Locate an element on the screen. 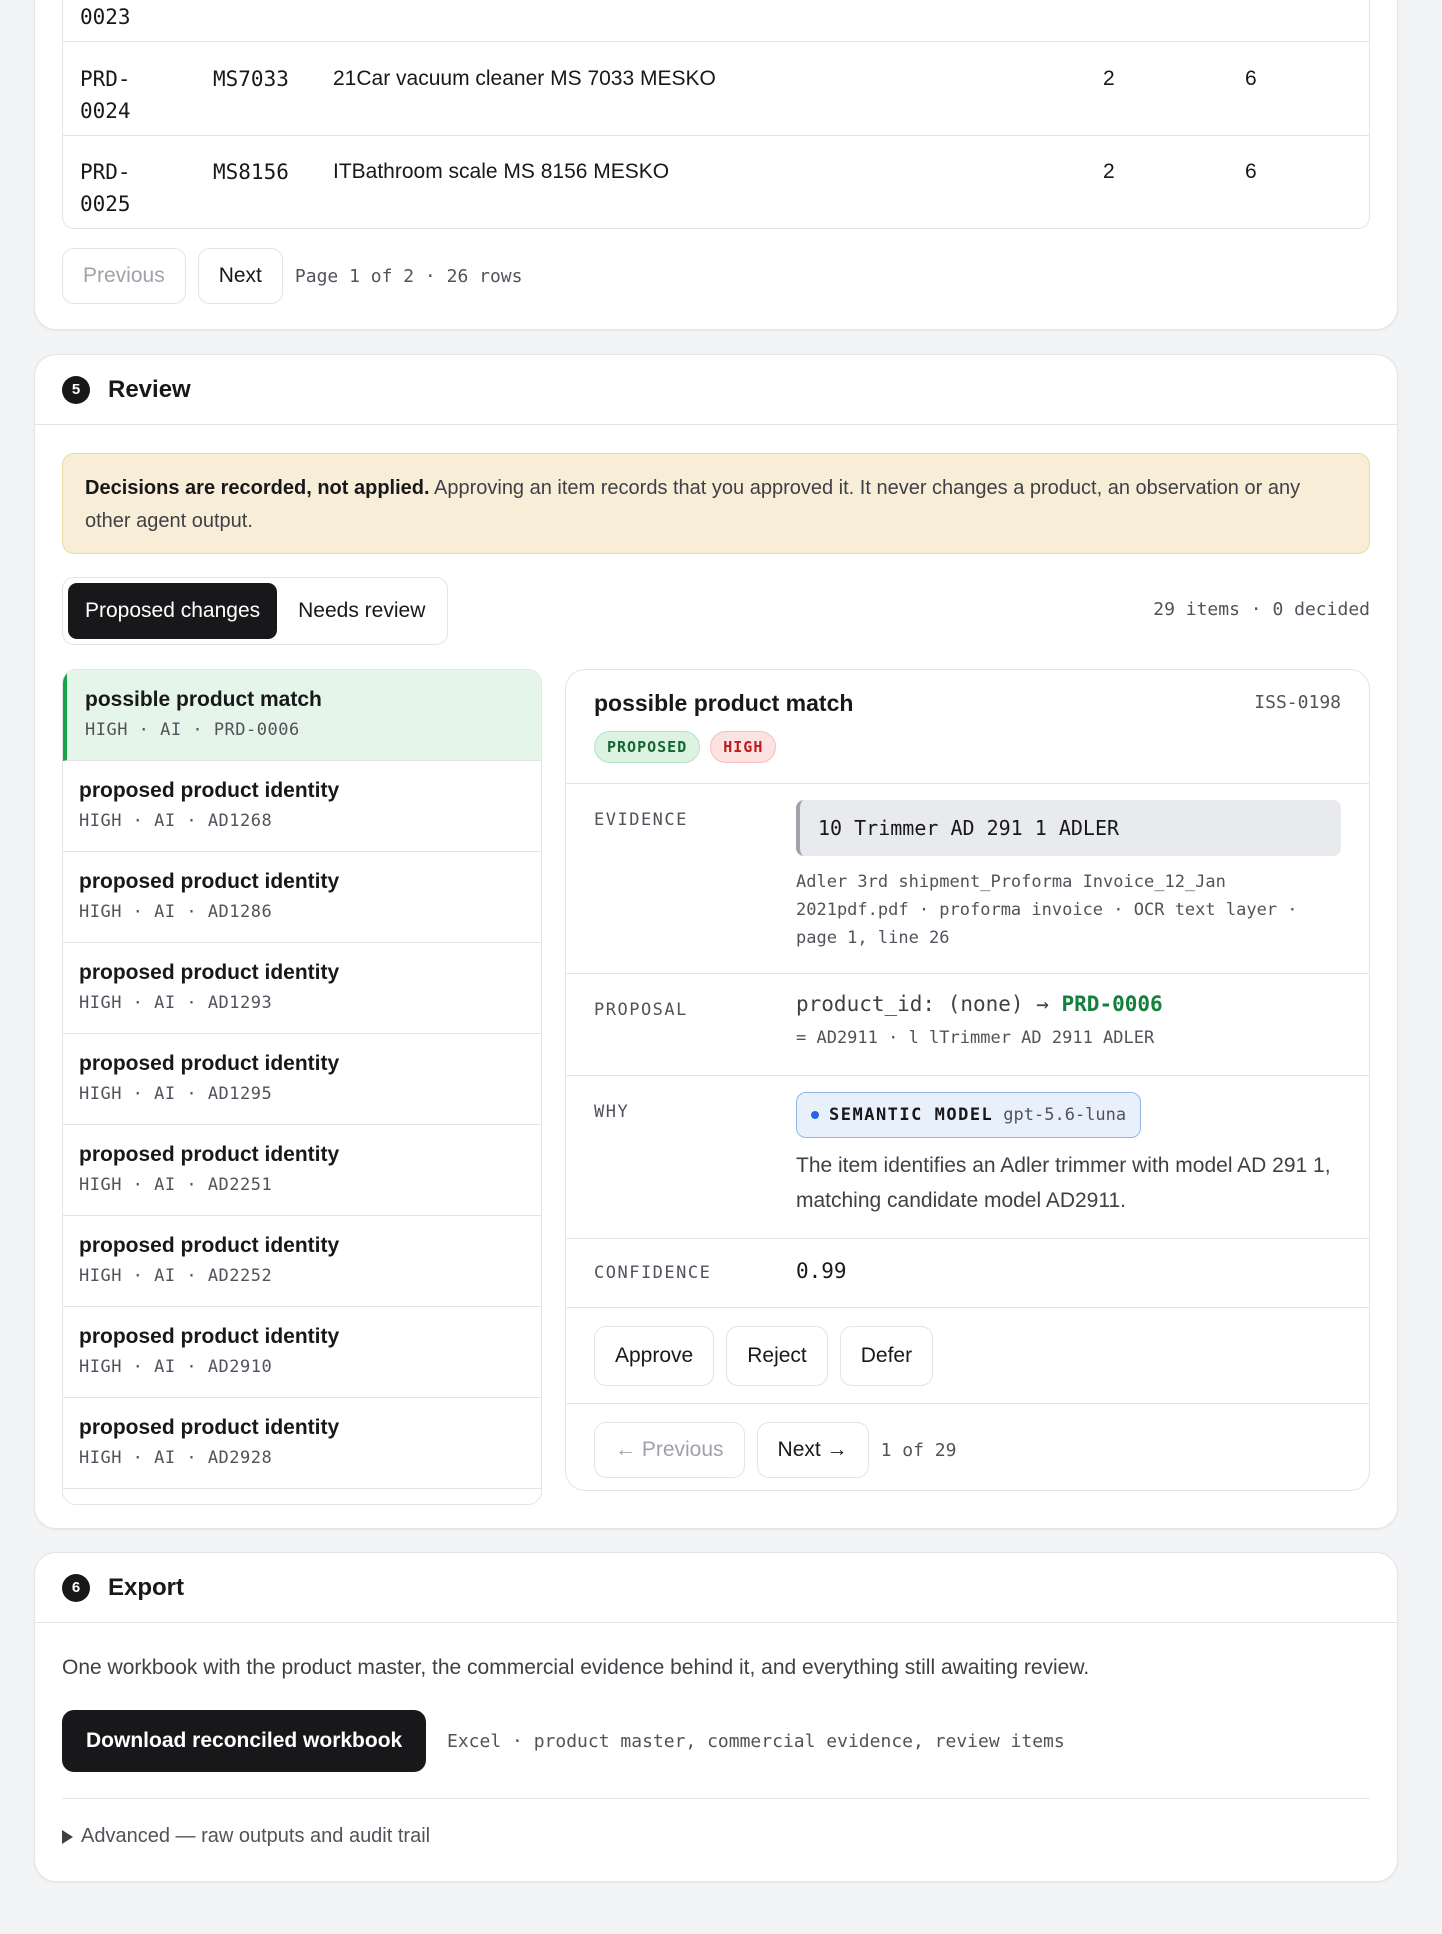 This screenshot has height=1934, width=1442. divider is located at coordinates (716, 1798).